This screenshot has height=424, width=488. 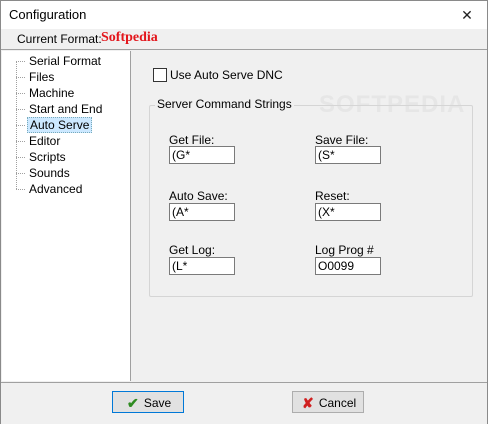 What do you see at coordinates (59, 39) in the screenshot?
I see `current-format-label: Current Format:` at bounding box center [59, 39].